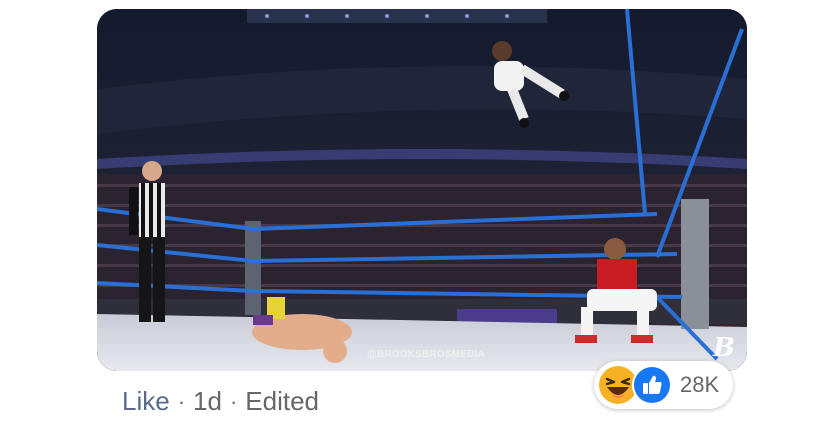 Image resolution: width=820 pixels, height=425 pixels. I want to click on ring-post-right, so click(695, 264).